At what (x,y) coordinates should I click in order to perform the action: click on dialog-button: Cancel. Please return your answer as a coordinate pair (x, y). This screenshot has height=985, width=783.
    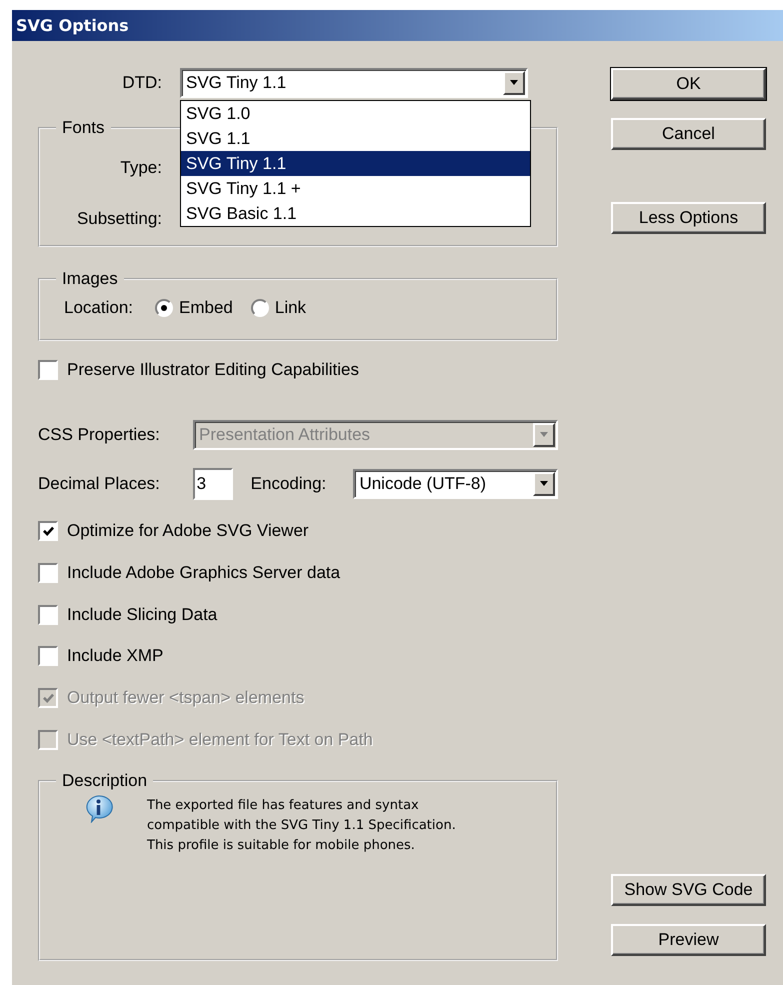
    Looking at the image, I should click on (688, 134).